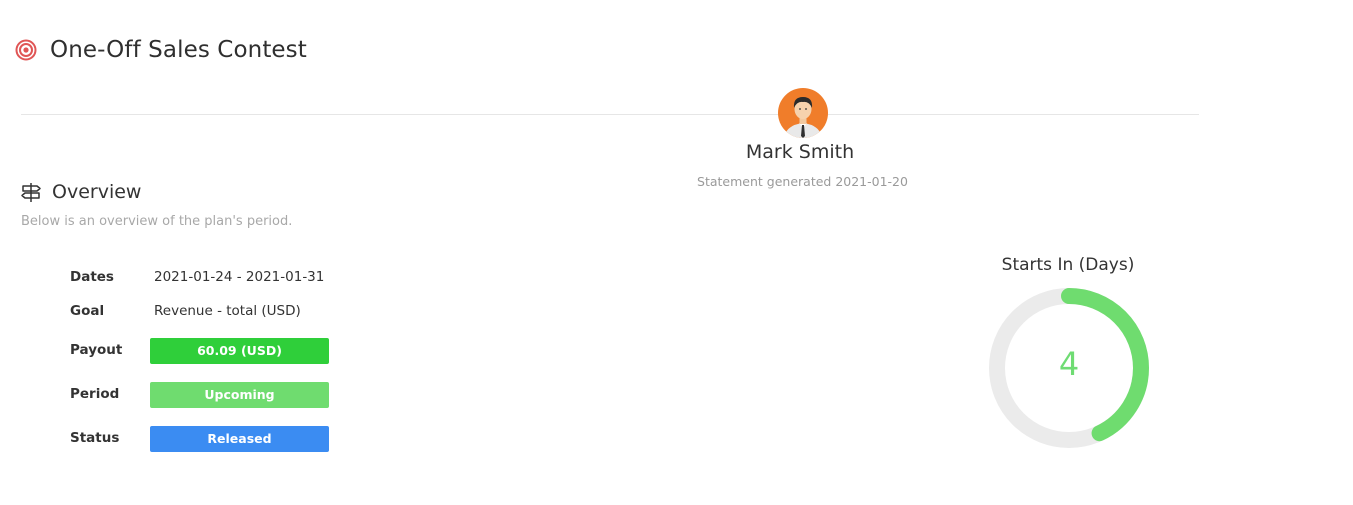 This screenshot has width=1353, height=505. Describe the element at coordinates (803, 113) in the screenshot. I see `avatar` at that location.